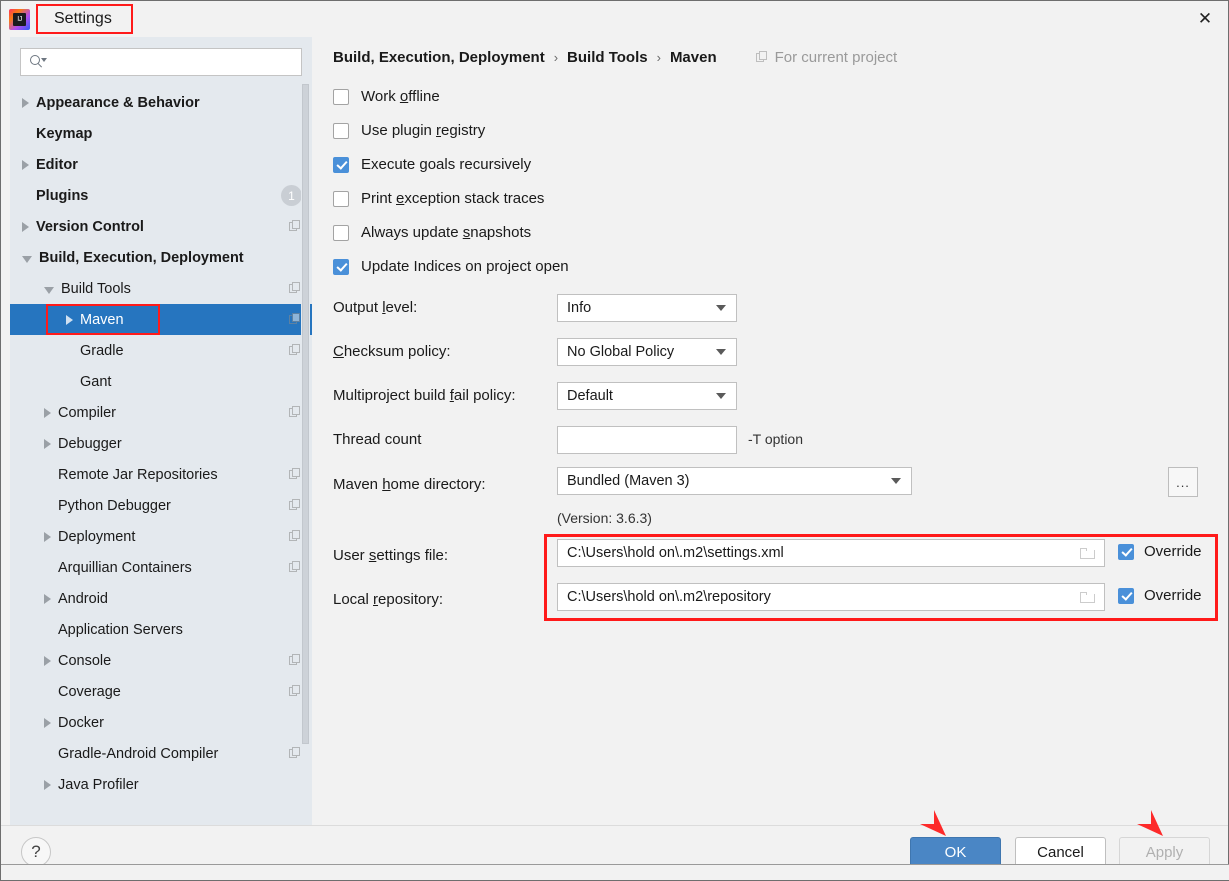 The width and height of the screenshot is (1229, 881). I want to click on plugins-update-badge: 1, so click(291, 195).